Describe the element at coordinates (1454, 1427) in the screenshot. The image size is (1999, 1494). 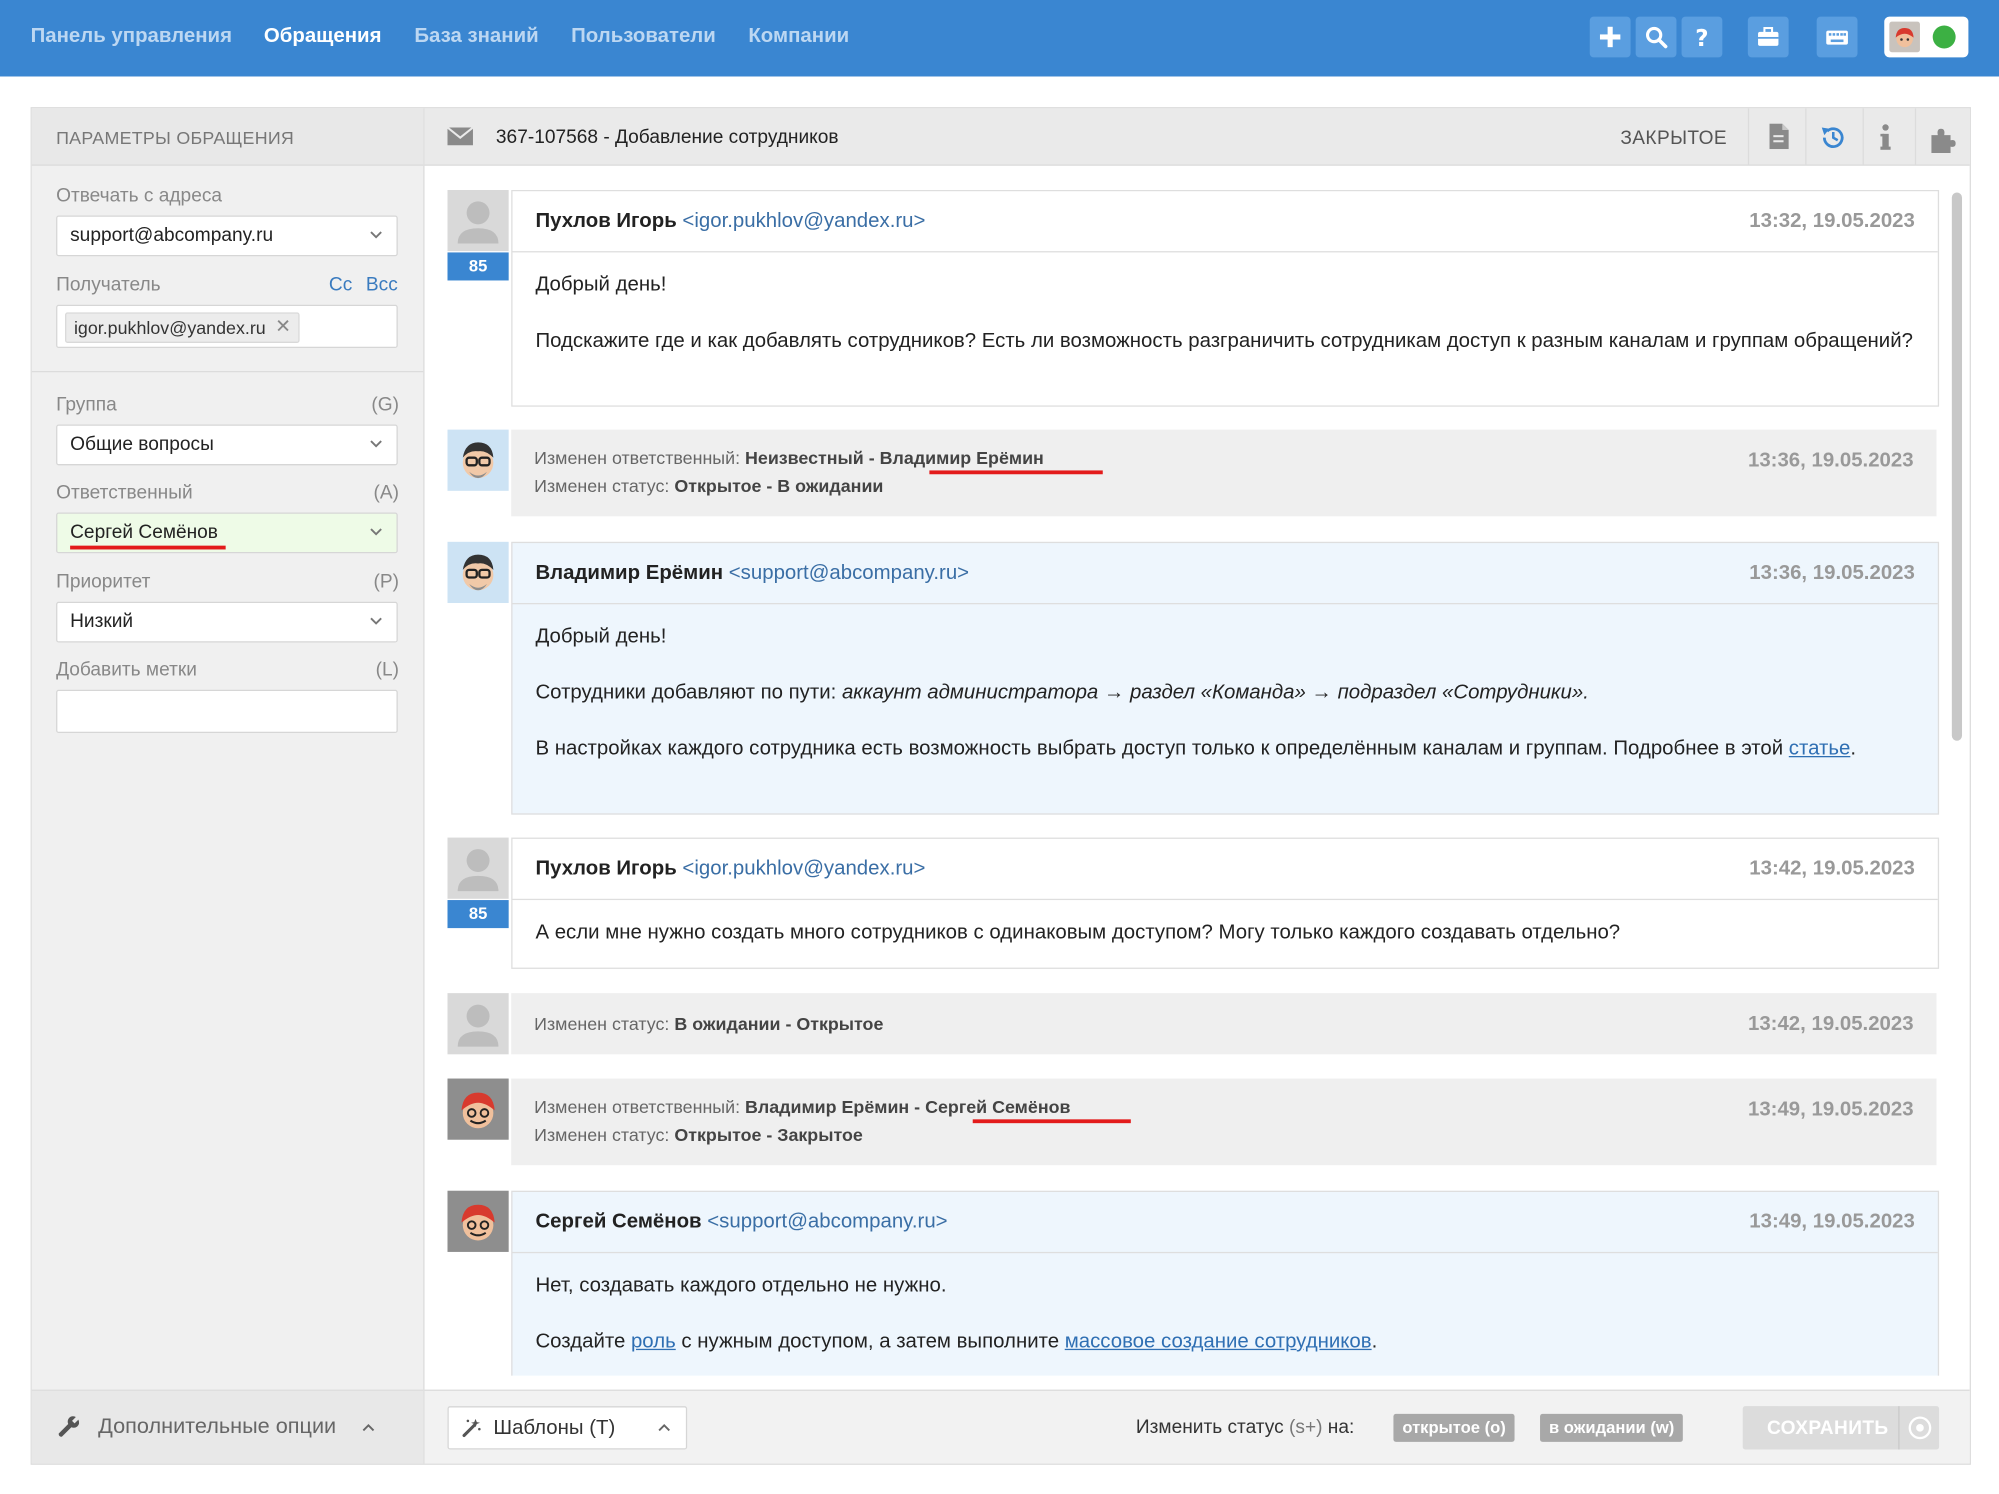
I see `status-open-button: открытое (o)` at that location.